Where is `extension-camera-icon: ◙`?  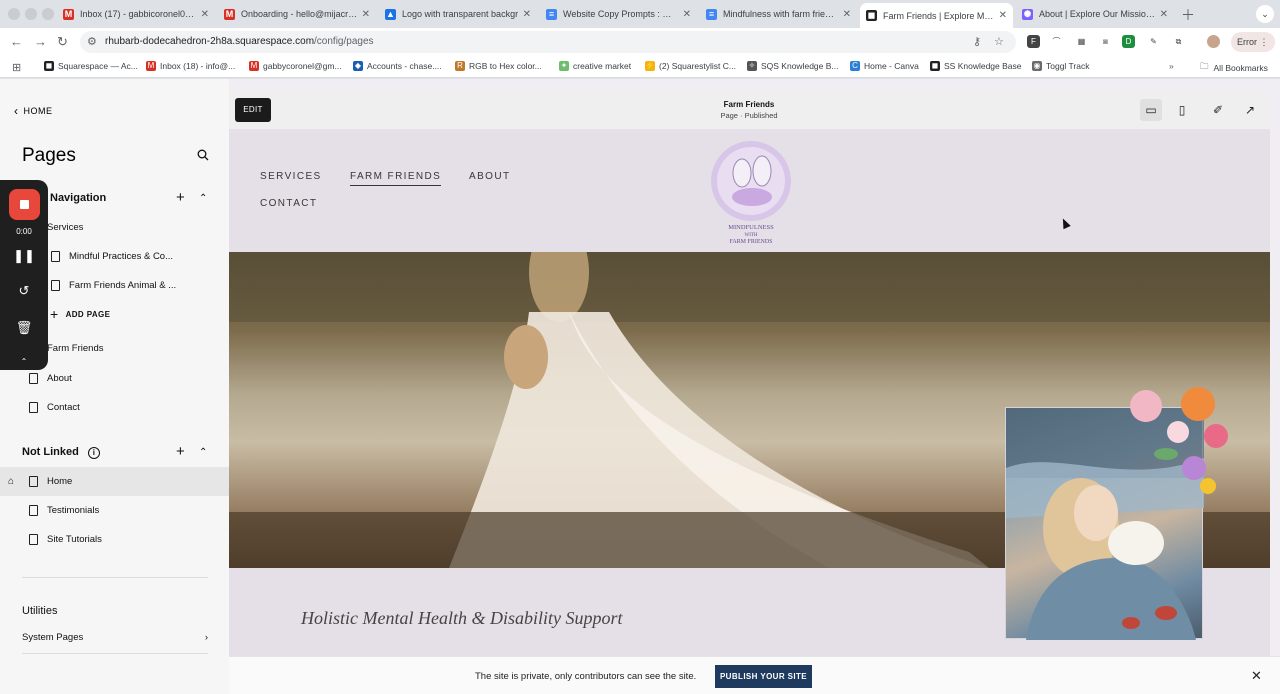 extension-camera-icon: ◙ is located at coordinates (1105, 41).